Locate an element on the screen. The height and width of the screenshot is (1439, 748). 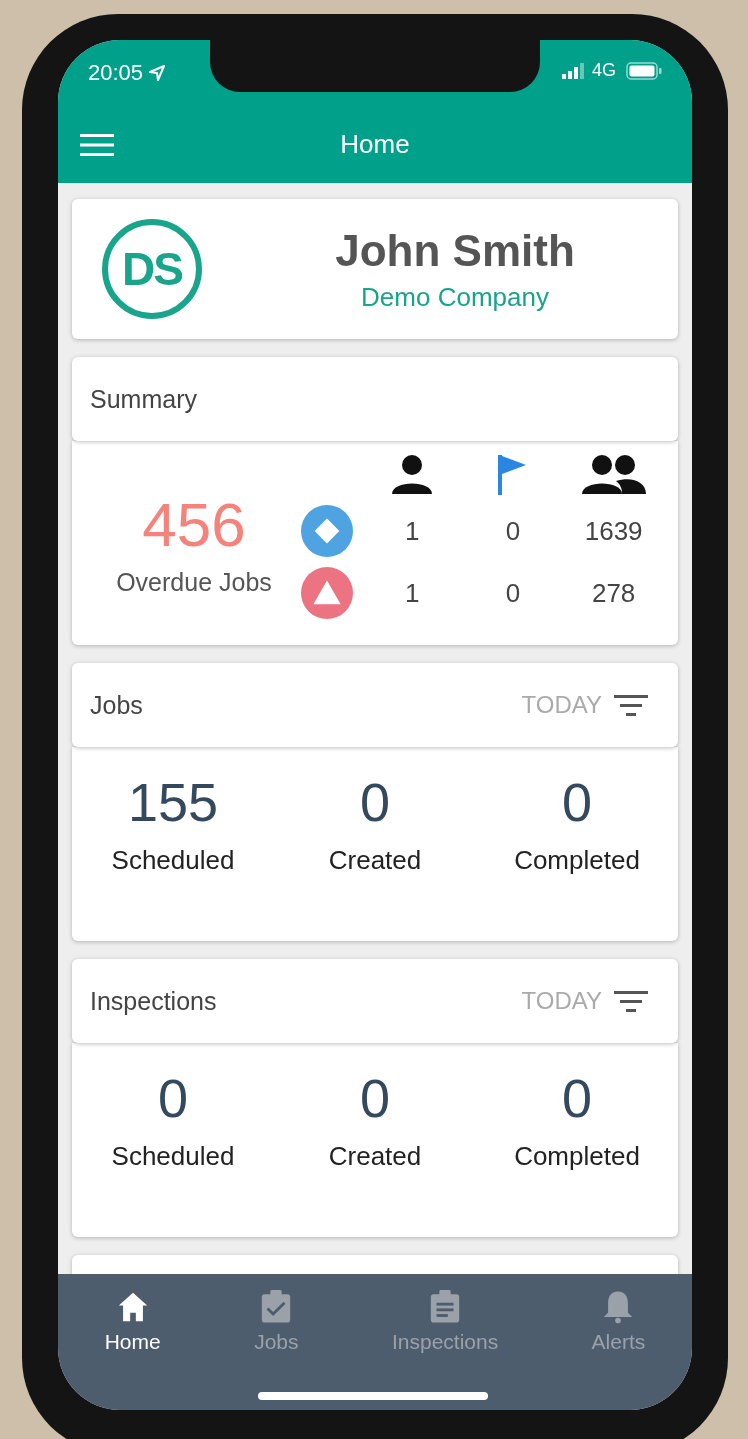
network-label: 4G is located at coordinates (604, 70).